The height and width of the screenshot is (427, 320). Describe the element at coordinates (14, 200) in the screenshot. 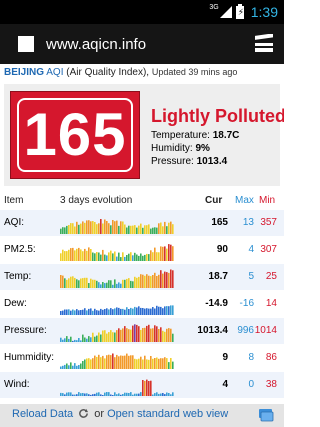

I see `header-item: Item` at that location.